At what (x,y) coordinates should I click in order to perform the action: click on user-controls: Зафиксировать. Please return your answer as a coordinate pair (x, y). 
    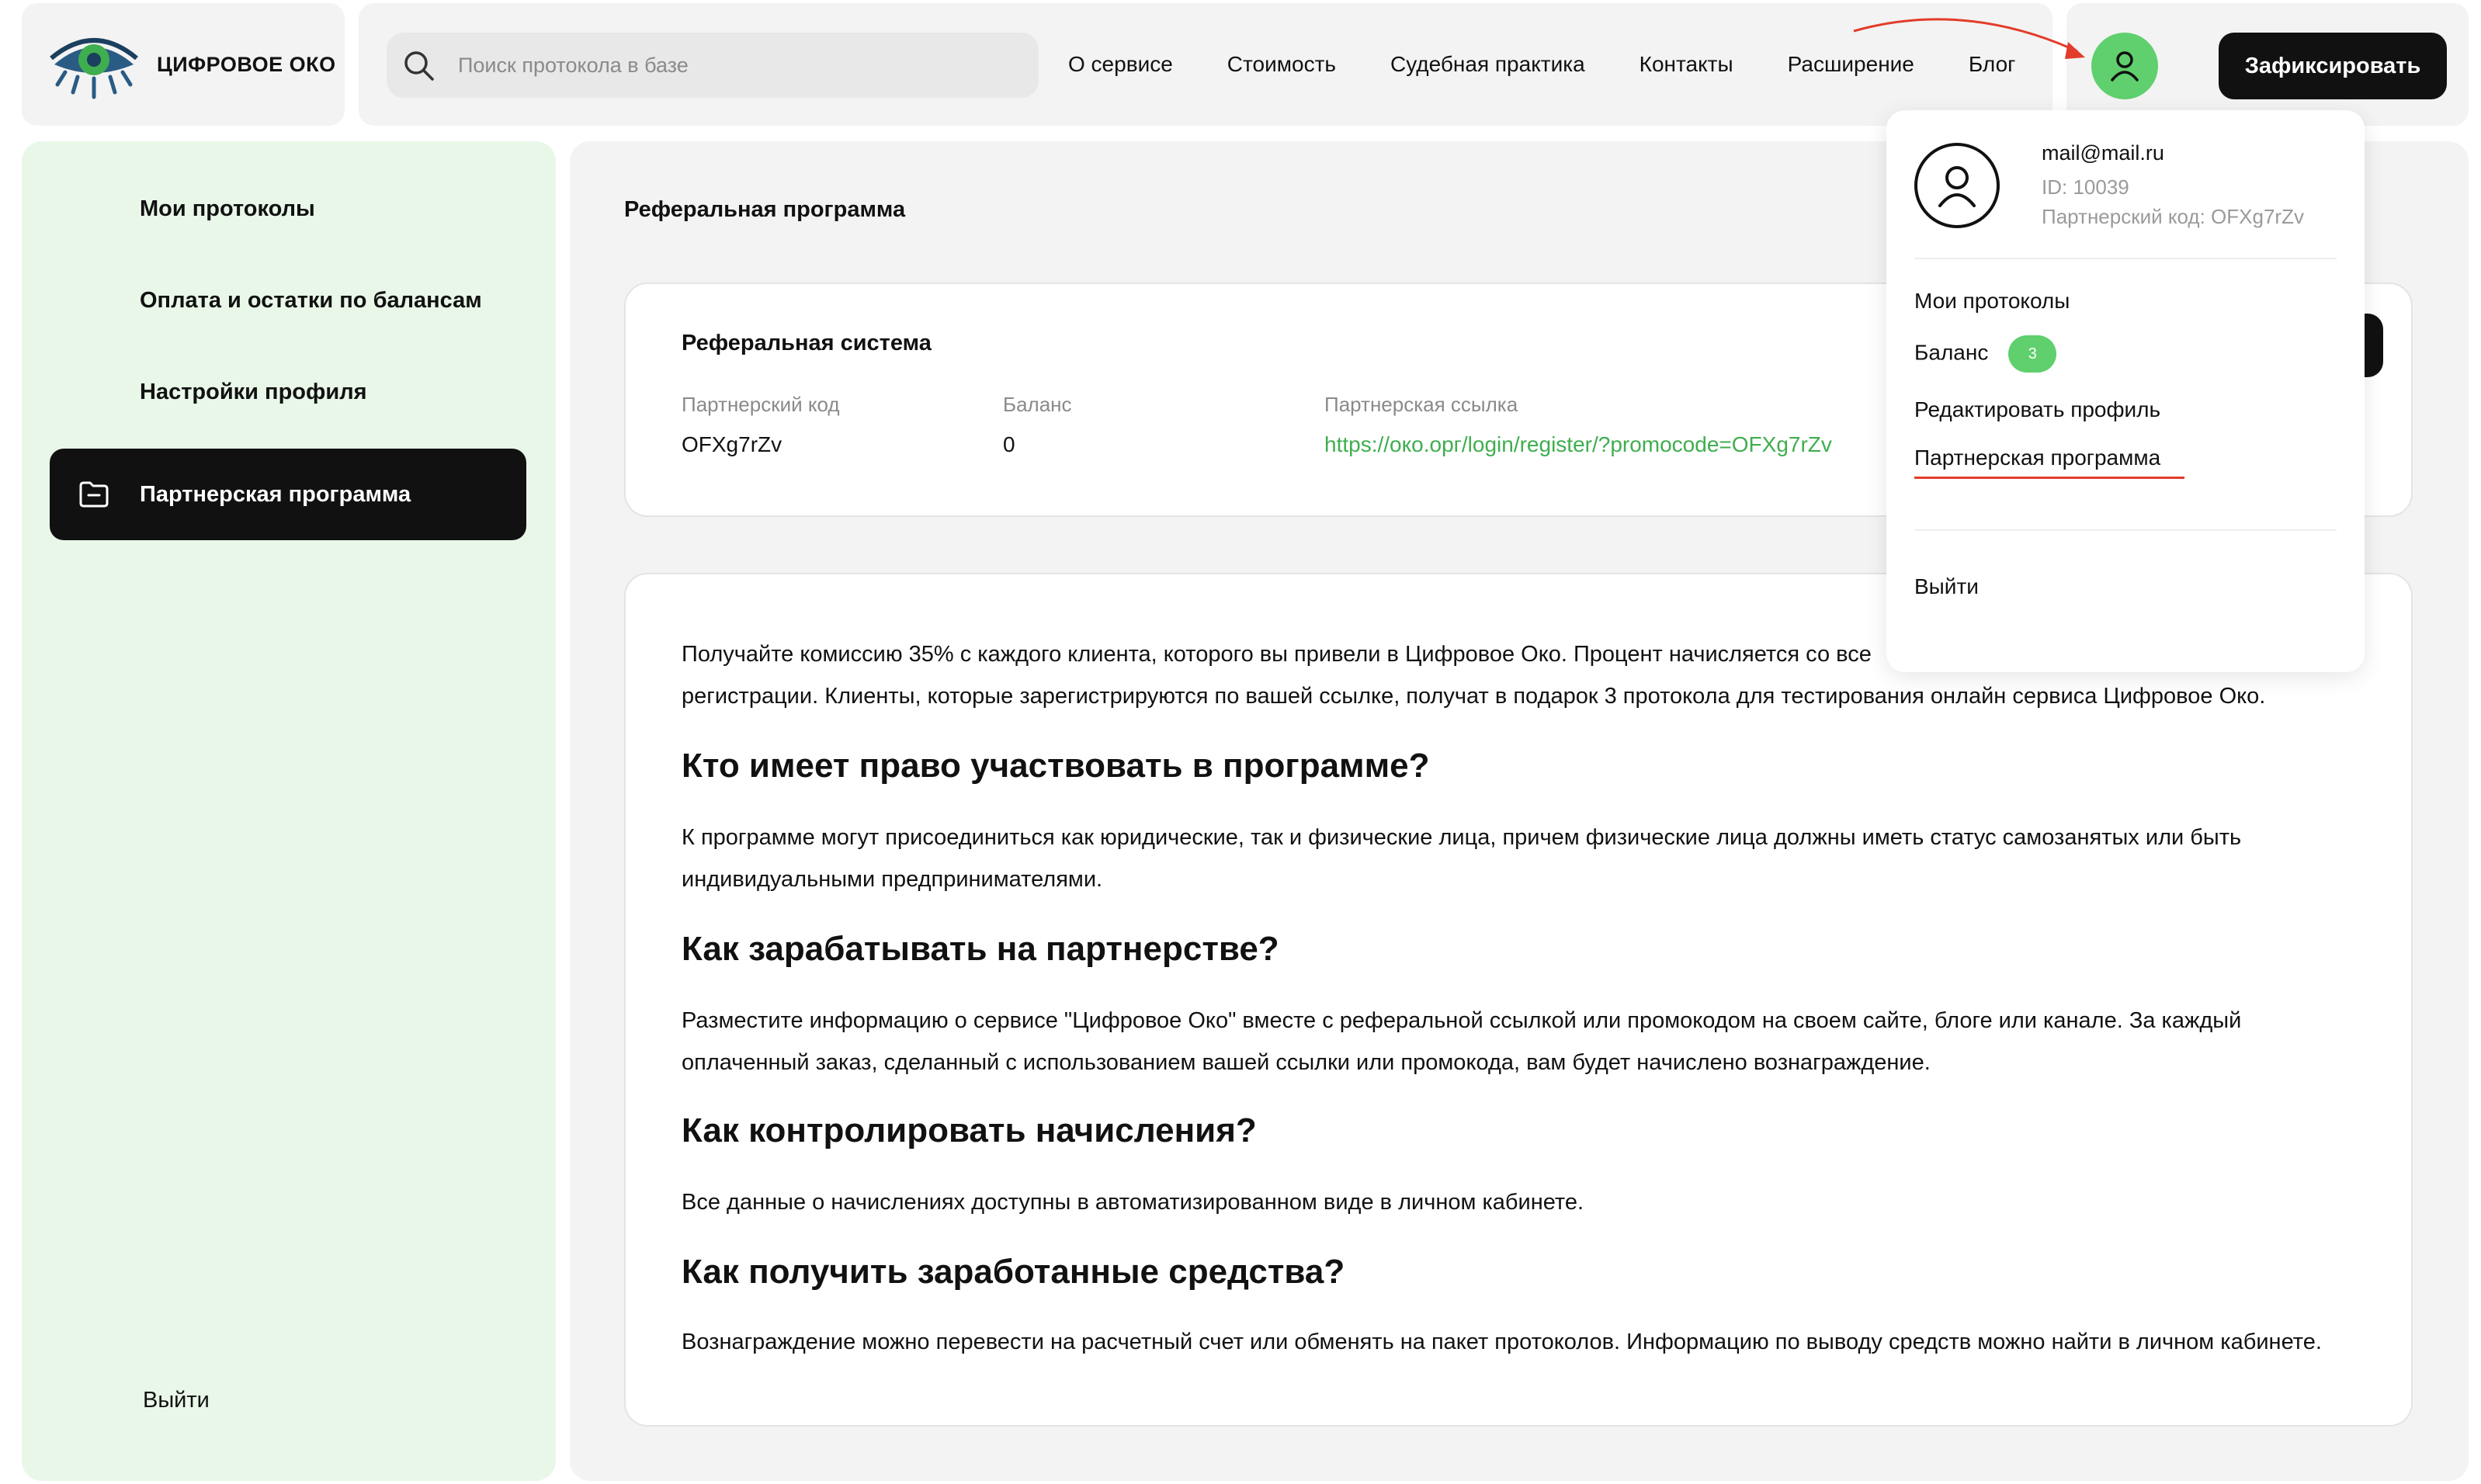
    Looking at the image, I should click on (2268, 64).